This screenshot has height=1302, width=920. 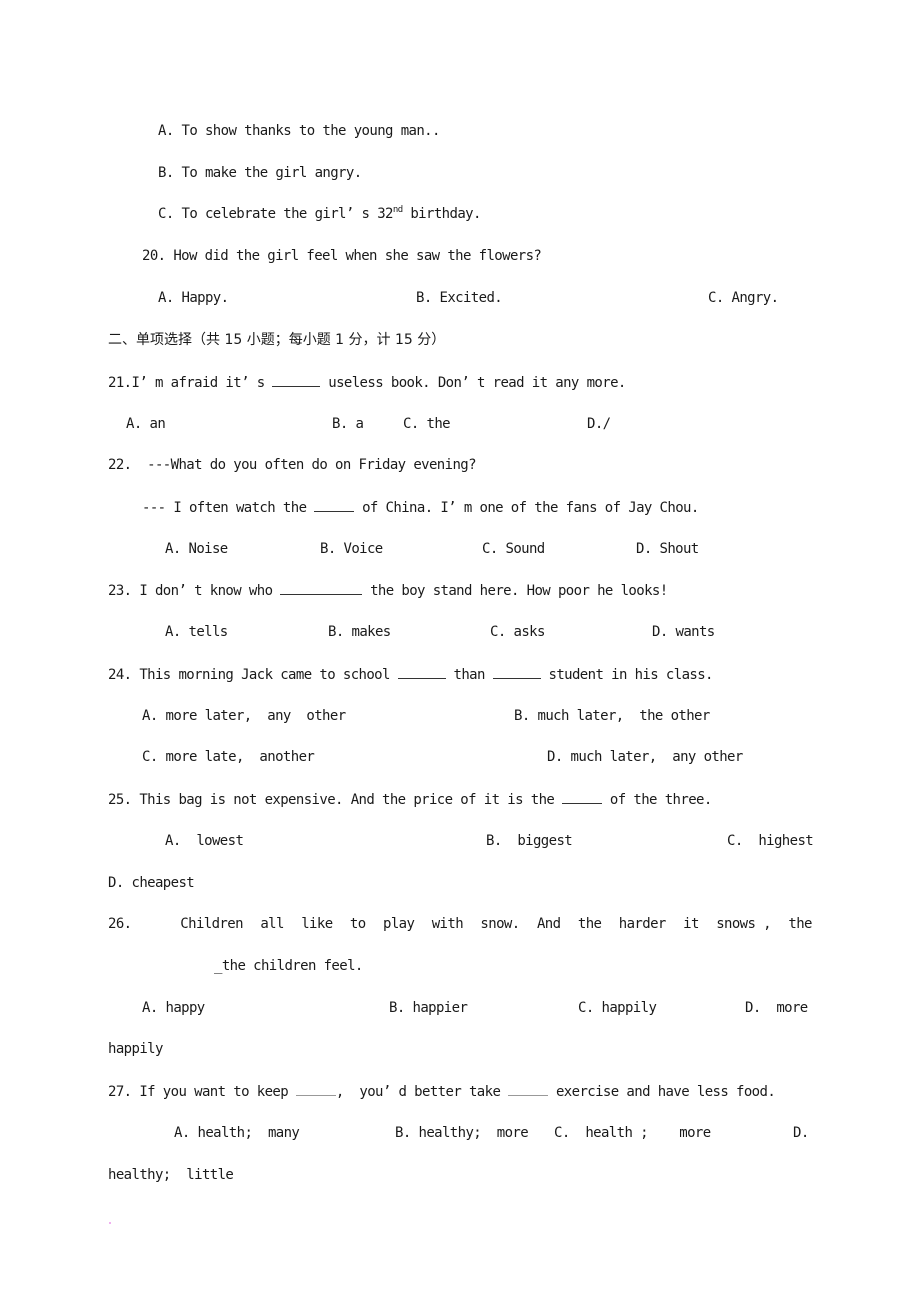 I want to click on q21-option-d: D./, so click(x=599, y=424).